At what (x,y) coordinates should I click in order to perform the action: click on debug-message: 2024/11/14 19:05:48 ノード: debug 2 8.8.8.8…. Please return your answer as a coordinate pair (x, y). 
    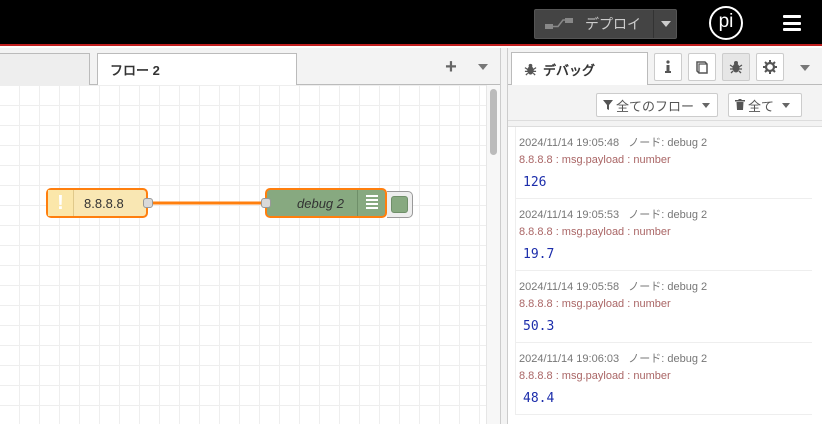
    Looking at the image, I should click on (663, 163).